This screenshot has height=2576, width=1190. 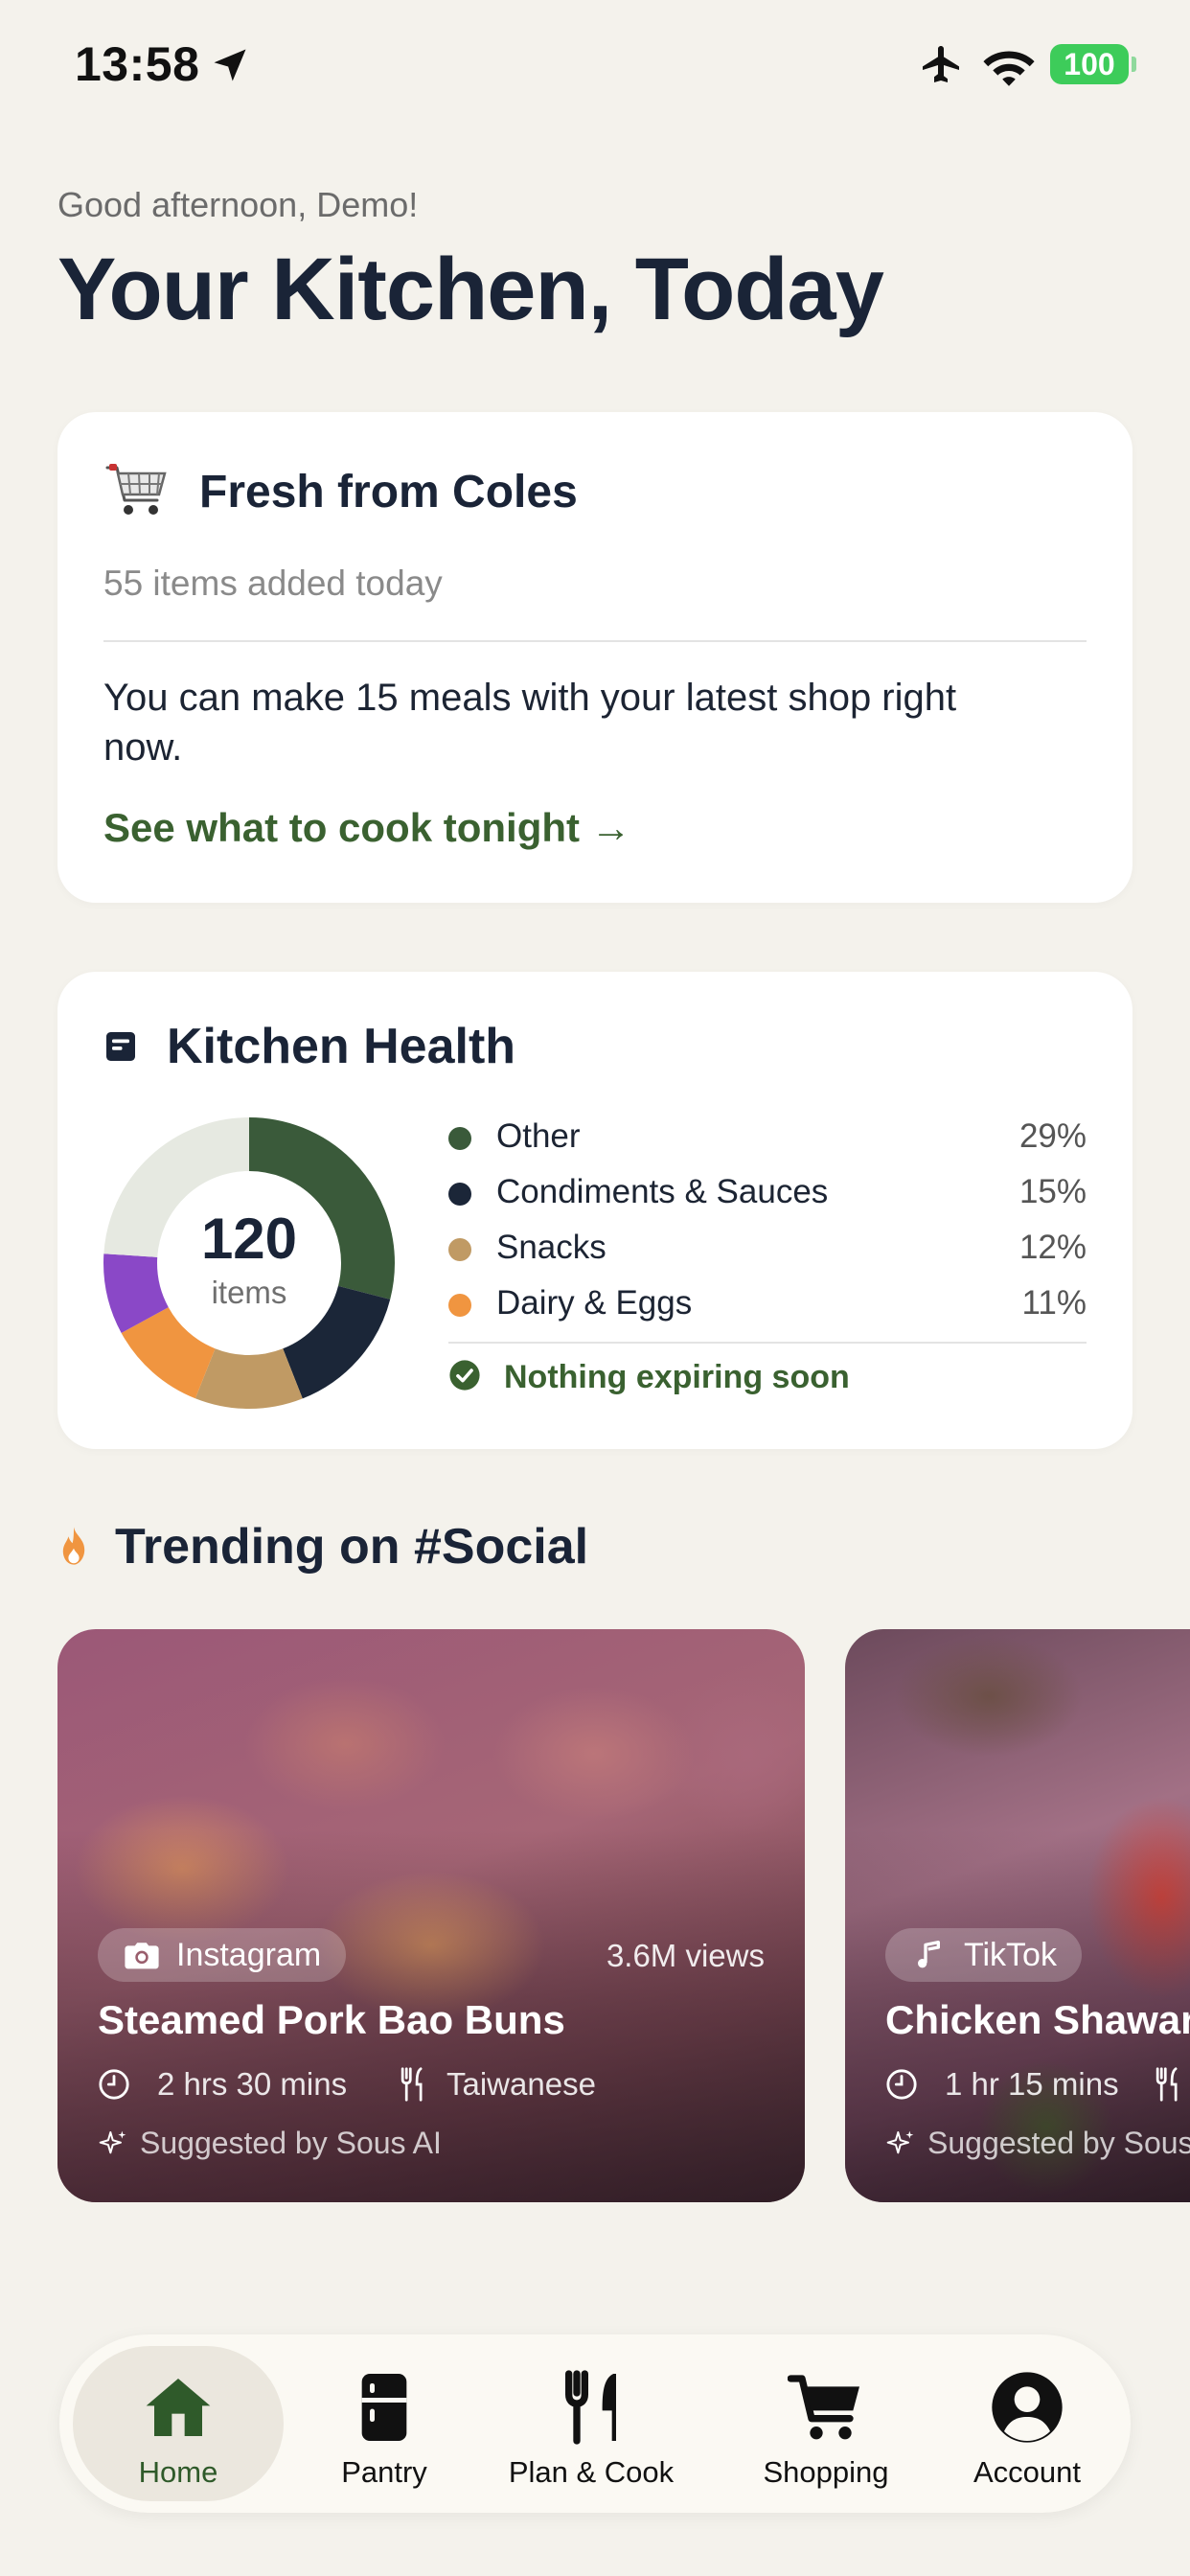 I want to click on legend-item: Condiments & Sauces 15%, so click(x=767, y=1199).